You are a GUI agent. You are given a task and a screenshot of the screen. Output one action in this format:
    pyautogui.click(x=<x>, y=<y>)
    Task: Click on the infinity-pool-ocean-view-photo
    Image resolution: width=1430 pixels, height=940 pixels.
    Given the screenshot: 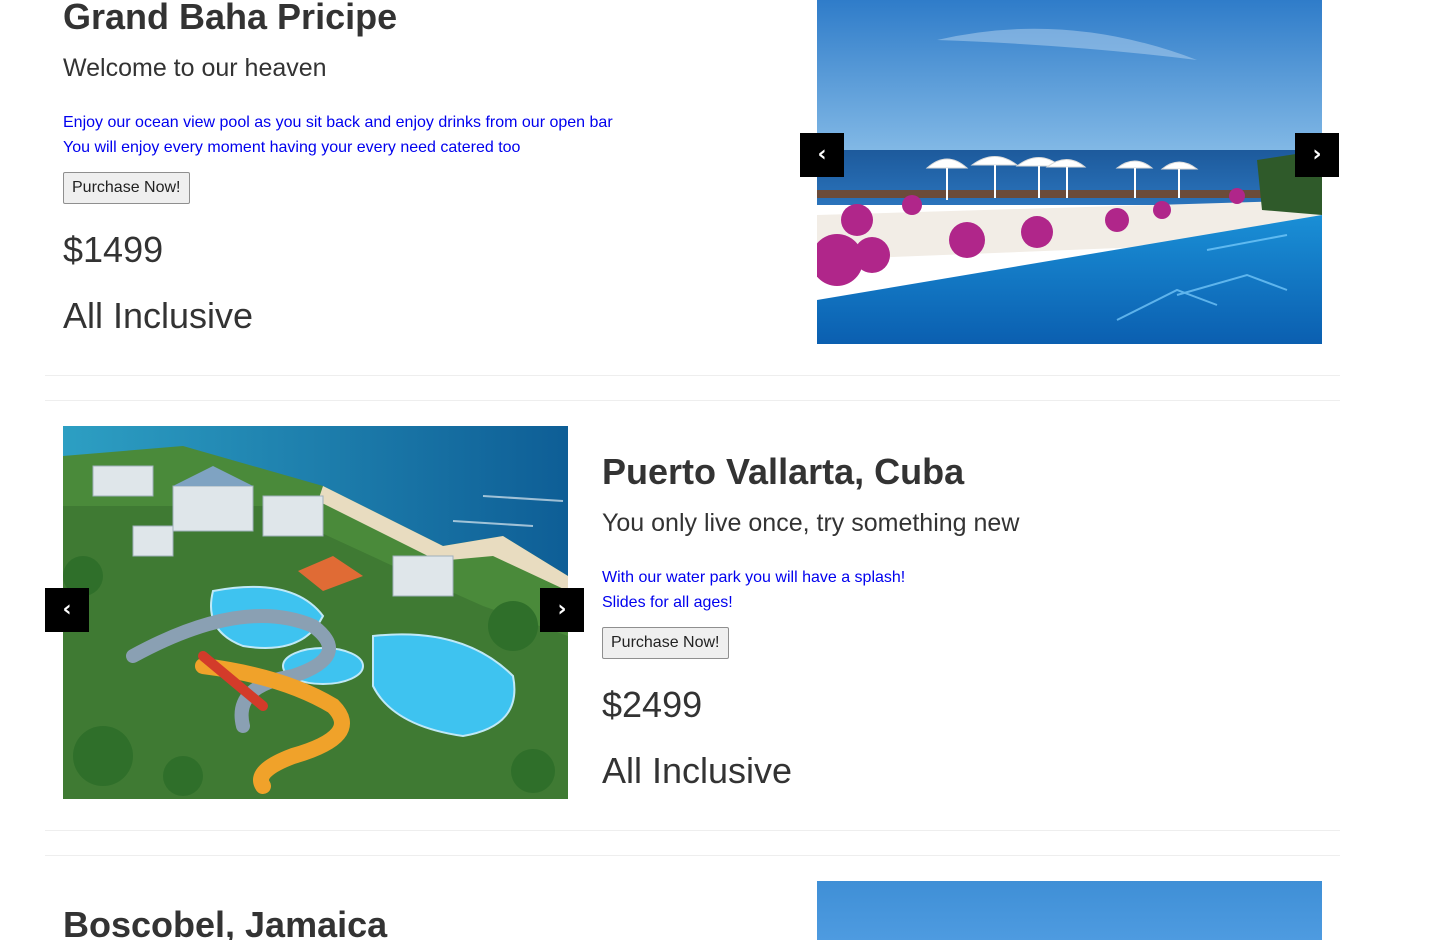 What is the action you would take?
    pyautogui.click(x=1069, y=172)
    